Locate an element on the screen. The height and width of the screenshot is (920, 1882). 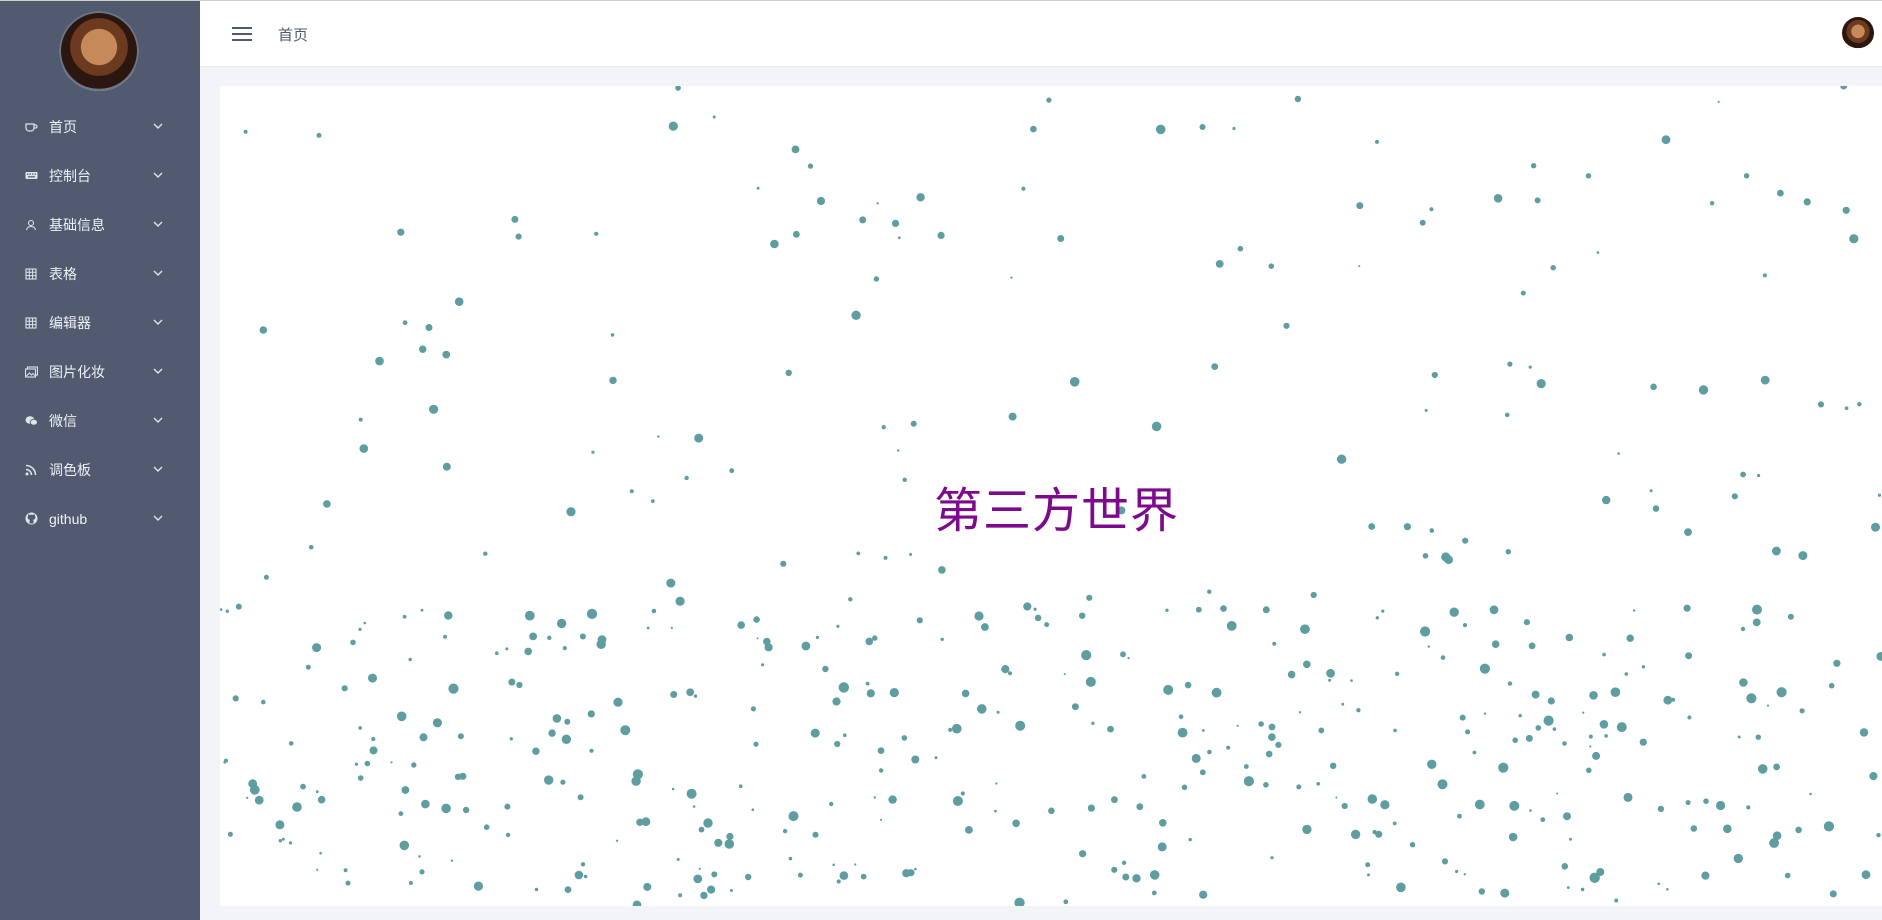
sidebar-item-editor: 编辑器 is located at coordinates (100, 322).